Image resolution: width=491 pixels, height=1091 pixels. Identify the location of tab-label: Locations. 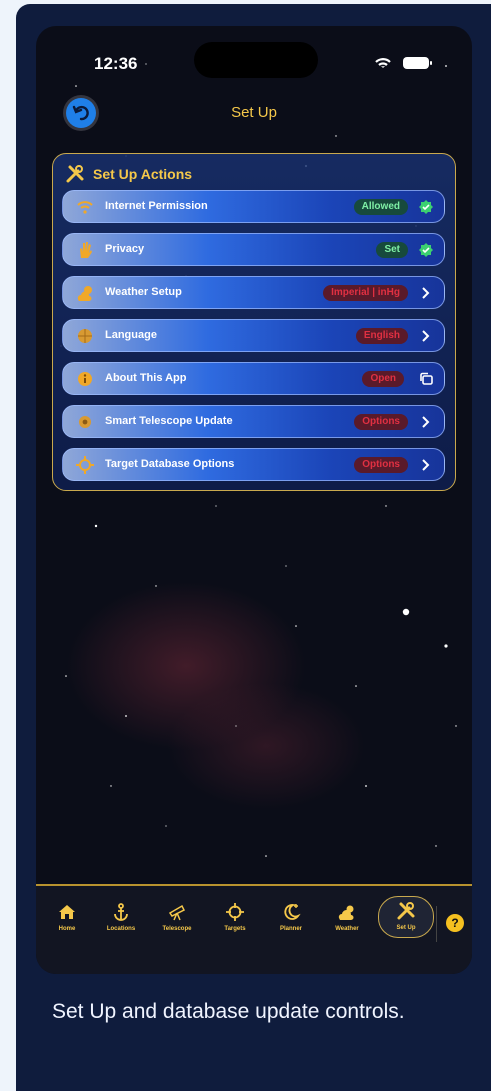
(121, 929).